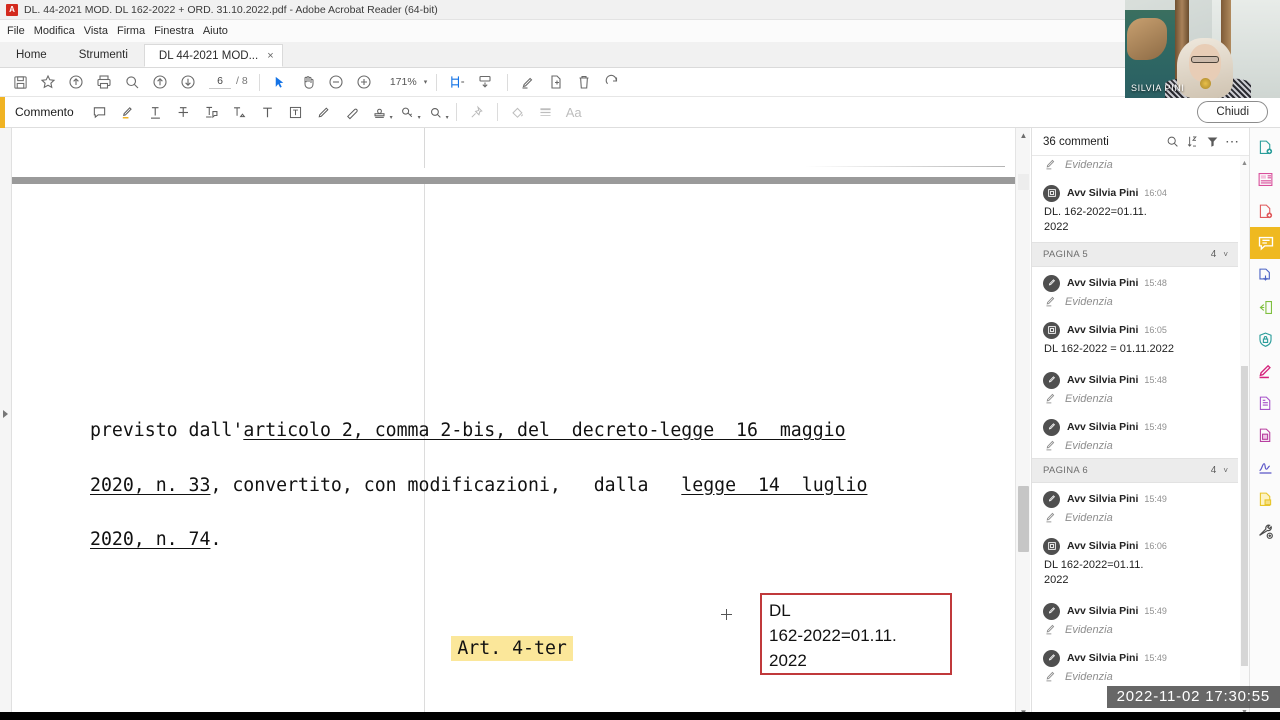 Image resolution: width=1280 pixels, height=720 pixels. Describe the element at coordinates (640, 55) in the screenshot. I see `tab-strip: Home Strumenti DL 44-2021 MOD... ×` at that location.